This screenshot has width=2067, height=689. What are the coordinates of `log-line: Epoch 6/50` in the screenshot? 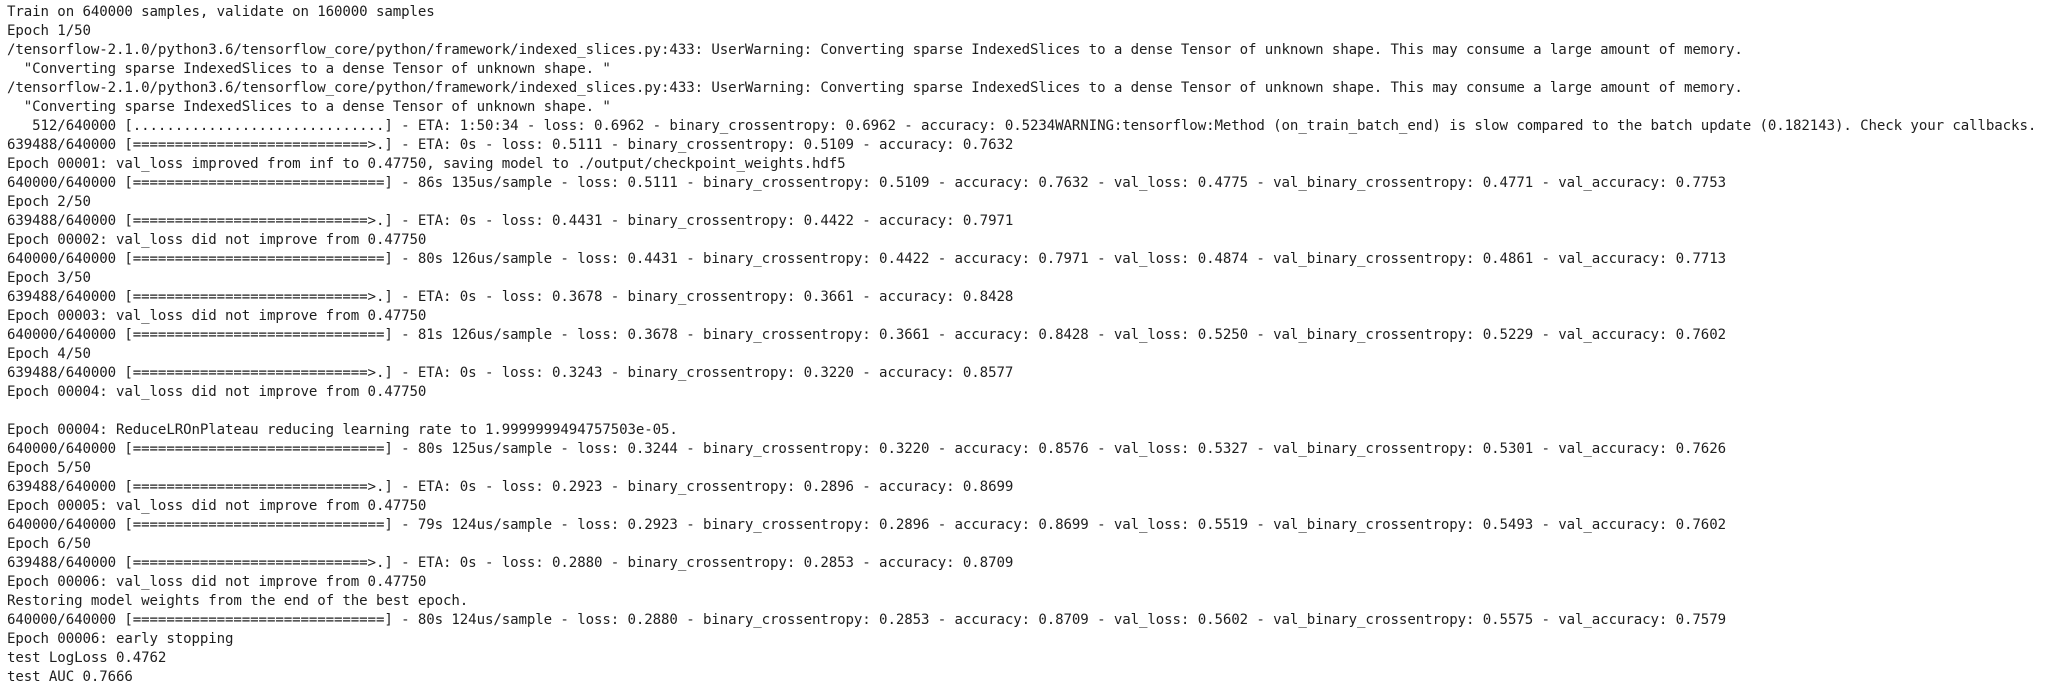 It's located at (49, 544).